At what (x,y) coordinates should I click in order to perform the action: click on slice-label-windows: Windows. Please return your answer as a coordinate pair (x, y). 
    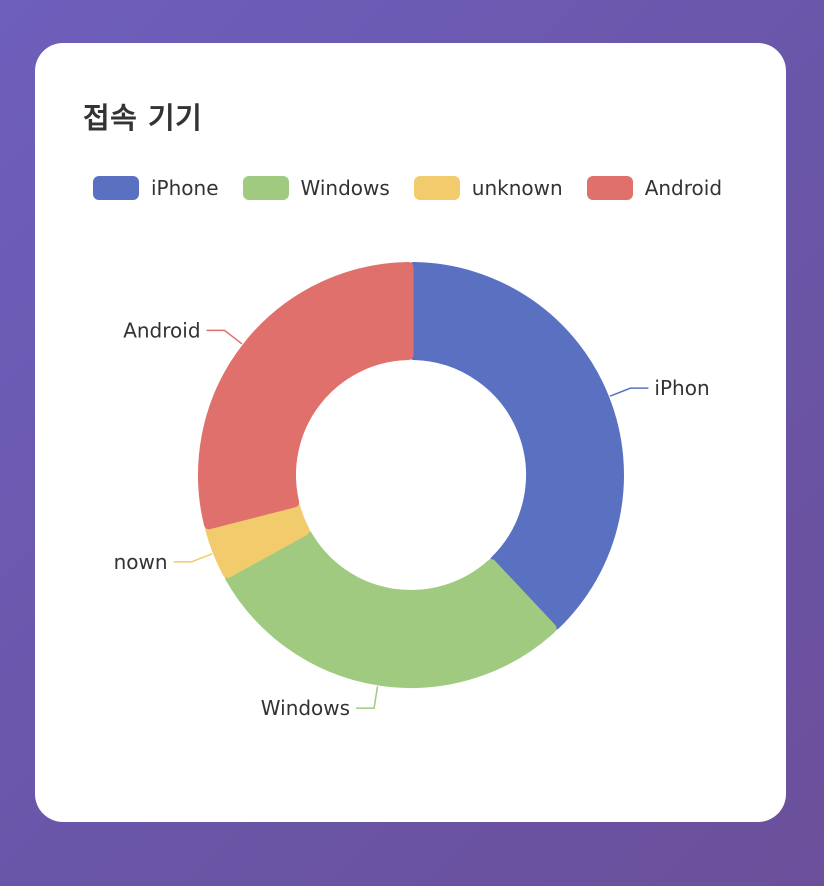
    Looking at the image, I should click on (305, 708).